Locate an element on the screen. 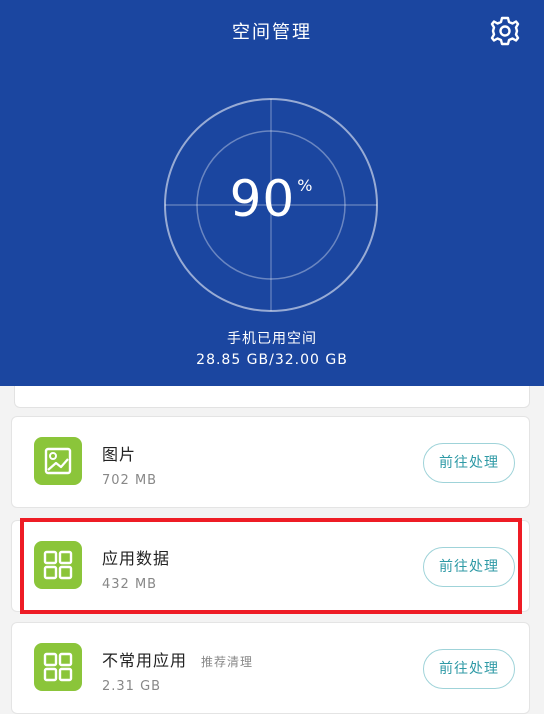 The height and width of the screenshot is (714, 544). usage-percent: 90% is located at coordinates (271, 199).